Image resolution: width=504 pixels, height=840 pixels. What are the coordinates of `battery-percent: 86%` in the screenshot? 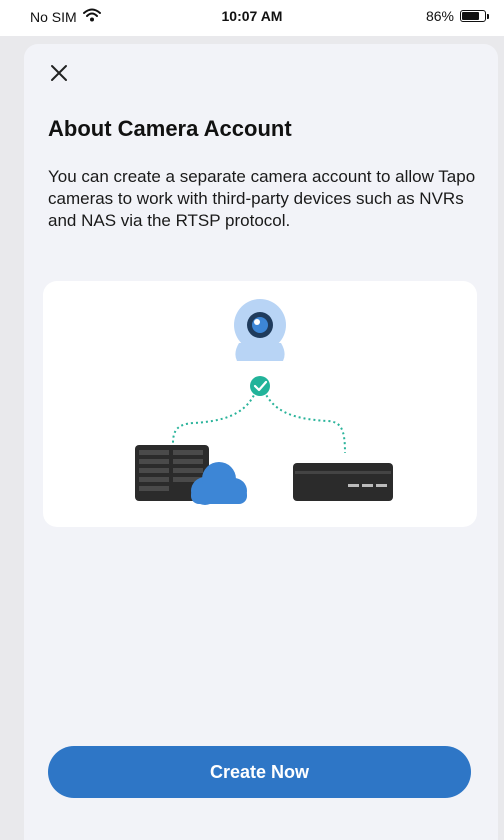 It's located at (439, 16).